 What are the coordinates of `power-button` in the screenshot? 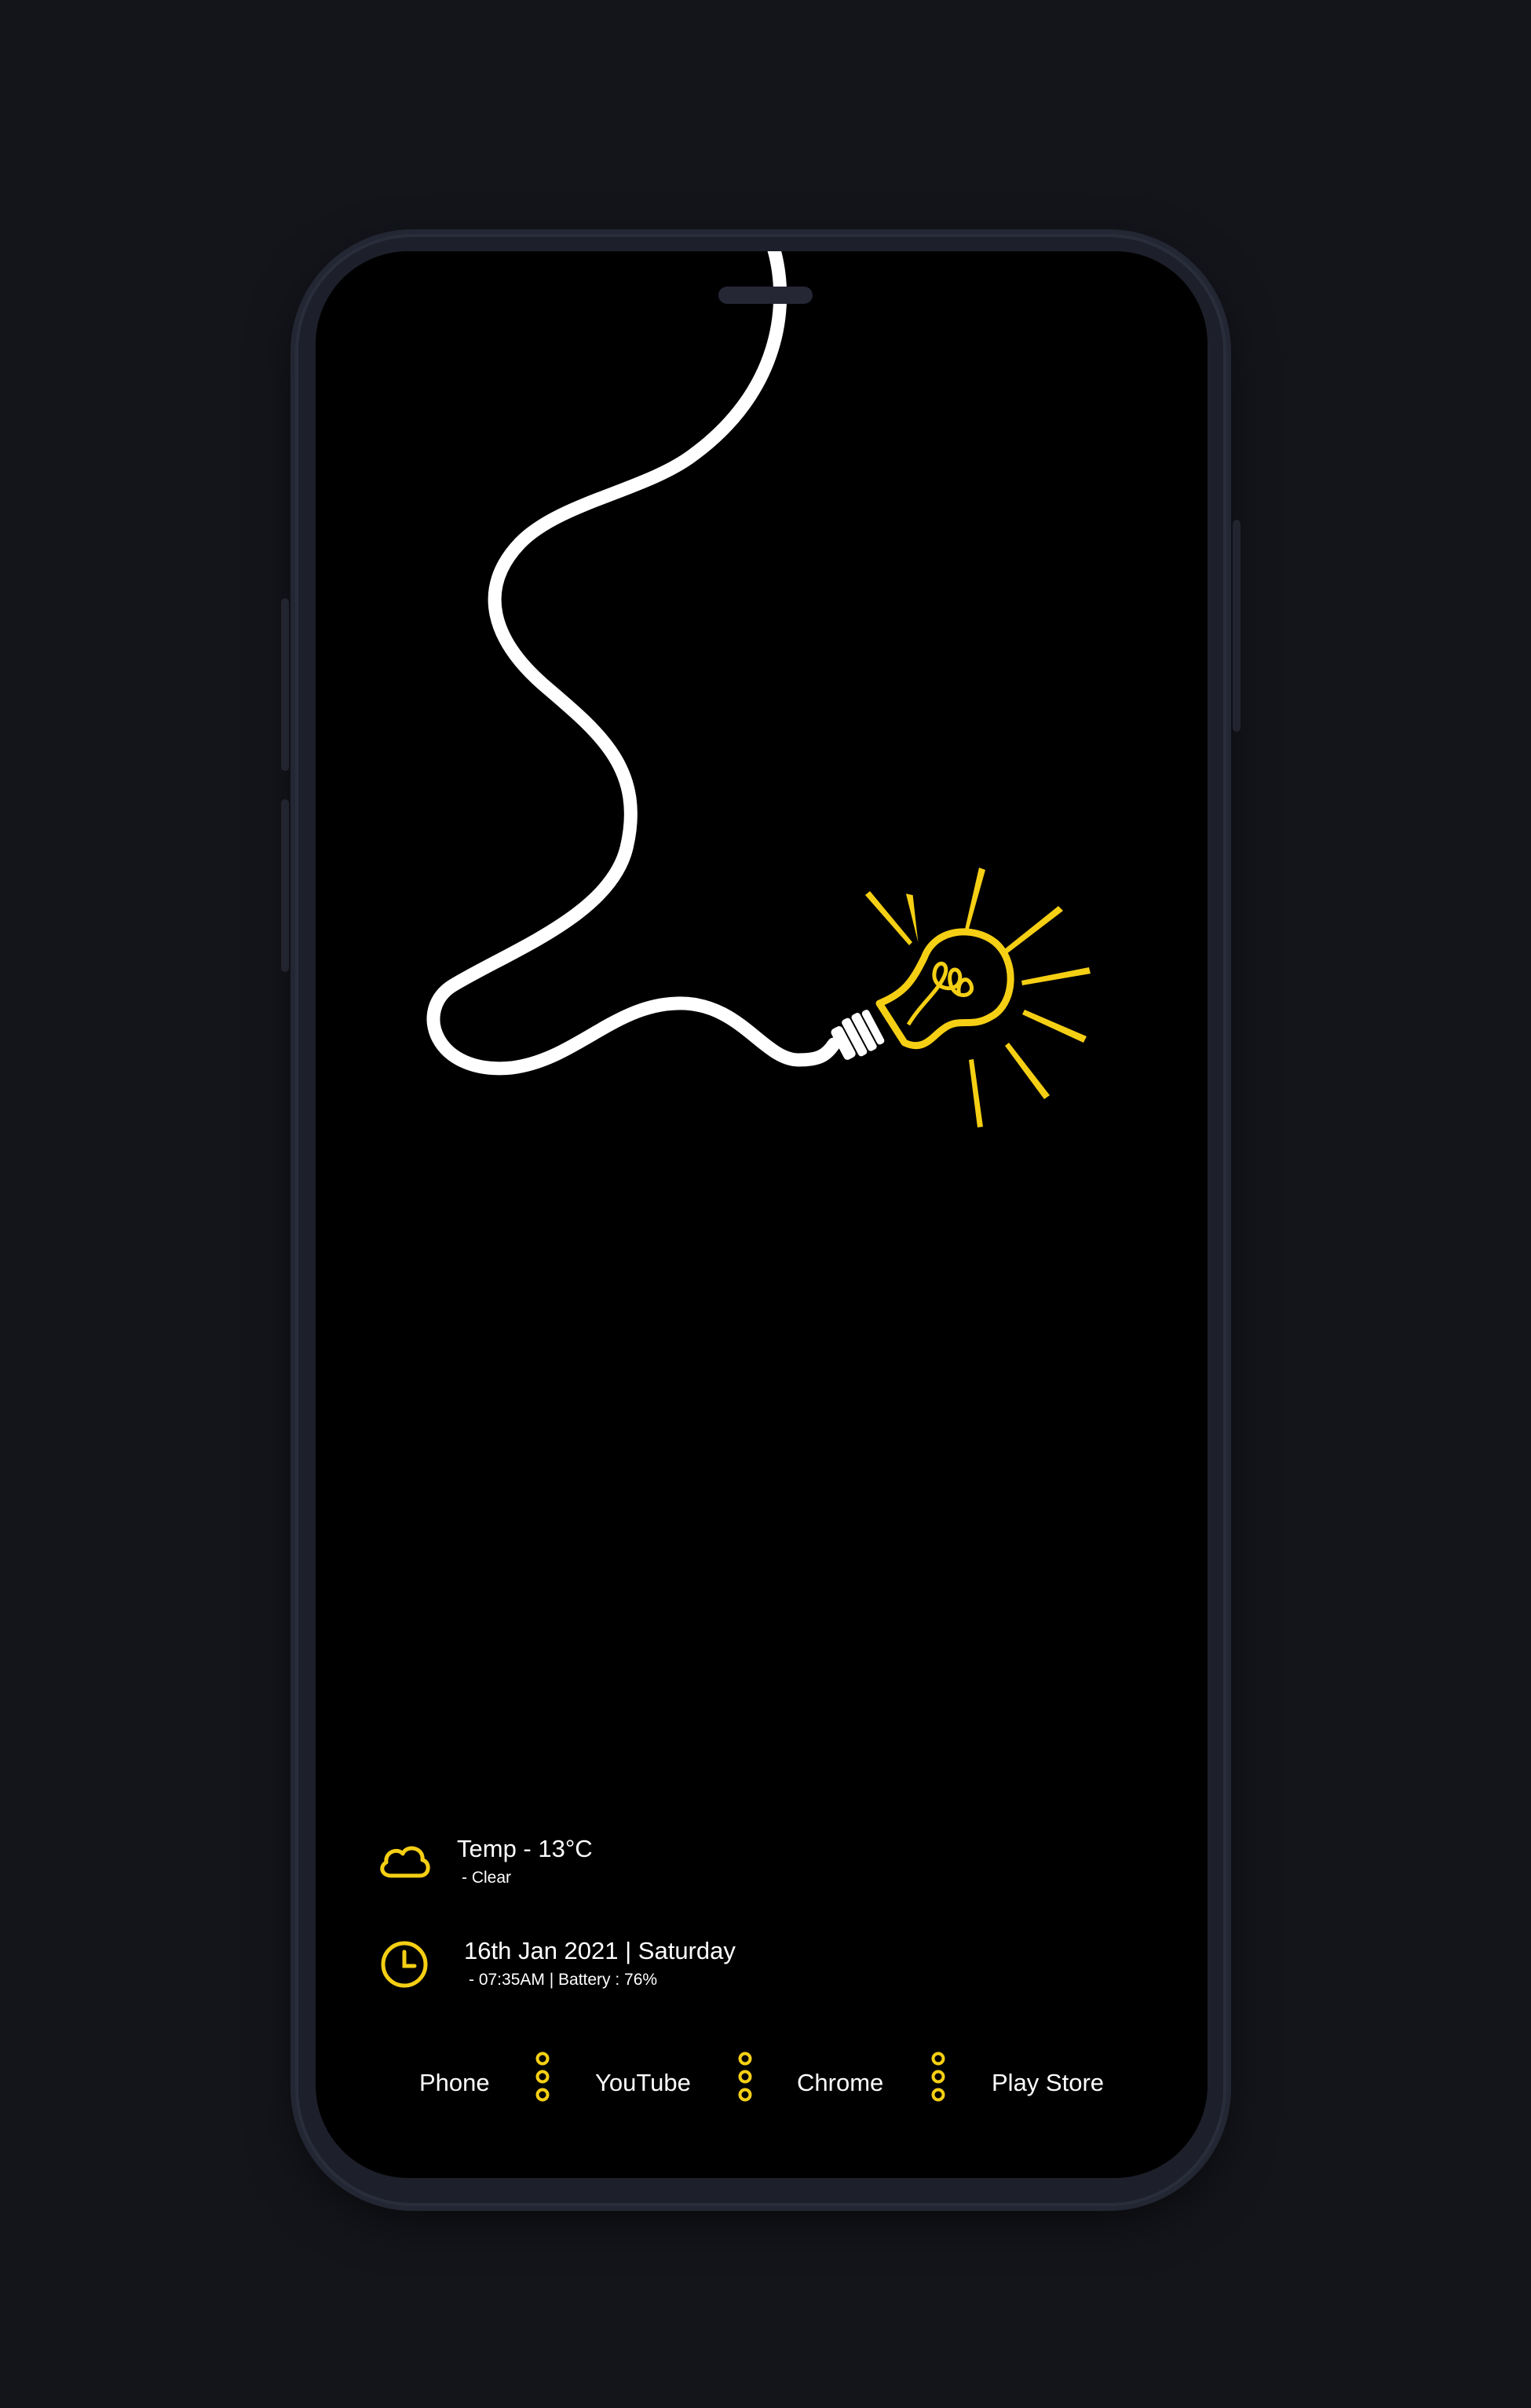 It's located at (1237, 626).